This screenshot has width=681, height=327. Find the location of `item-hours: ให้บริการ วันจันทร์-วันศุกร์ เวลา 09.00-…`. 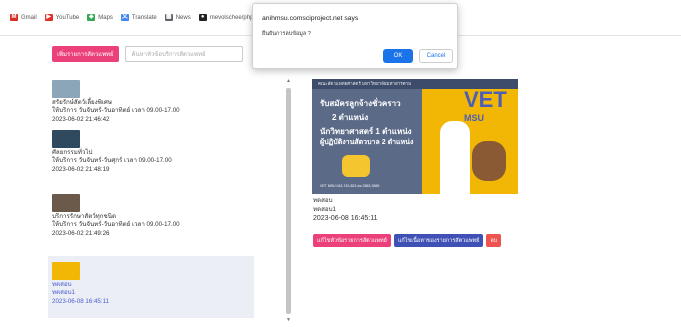

item-hours: ให้บริการ วันจันทร์-วันศุกร์ เวลา 09.00-… is located at coordinates (112, 161).